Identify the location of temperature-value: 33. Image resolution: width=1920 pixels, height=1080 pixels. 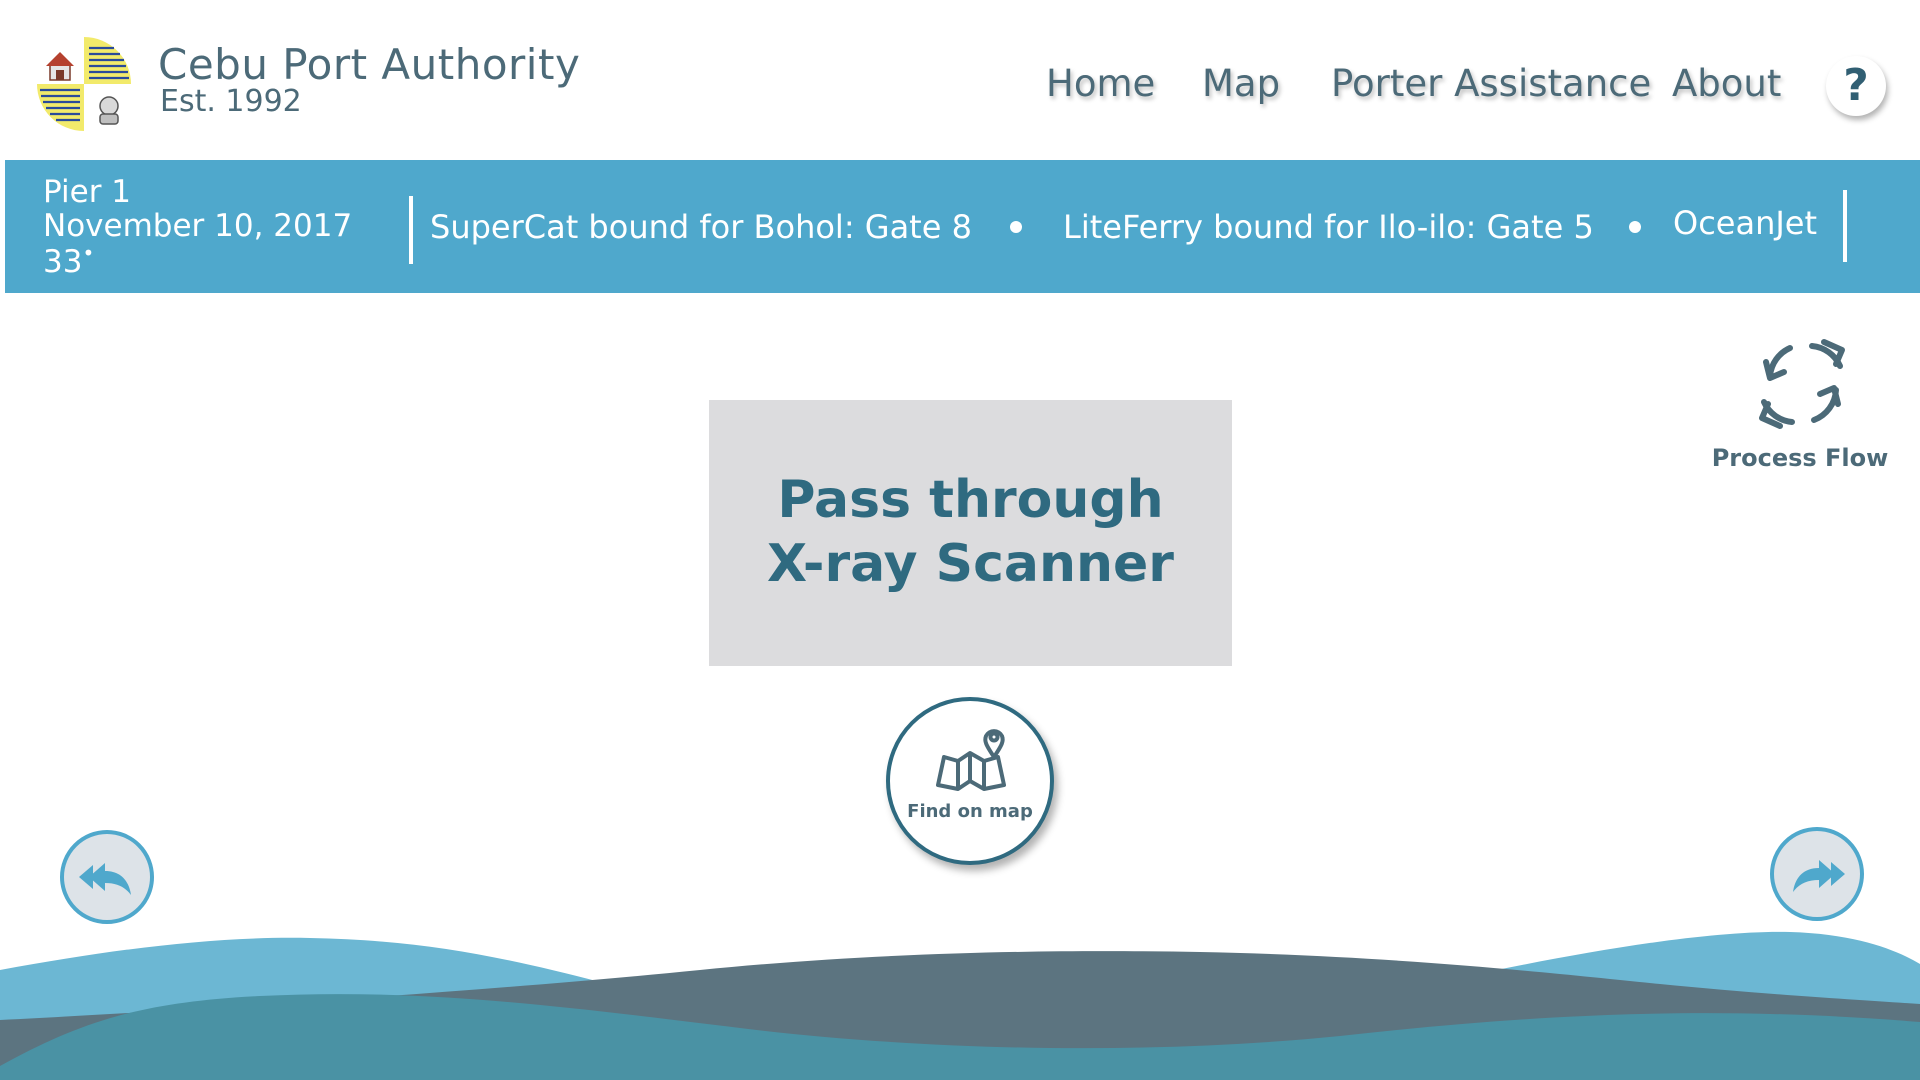
(63, 262).